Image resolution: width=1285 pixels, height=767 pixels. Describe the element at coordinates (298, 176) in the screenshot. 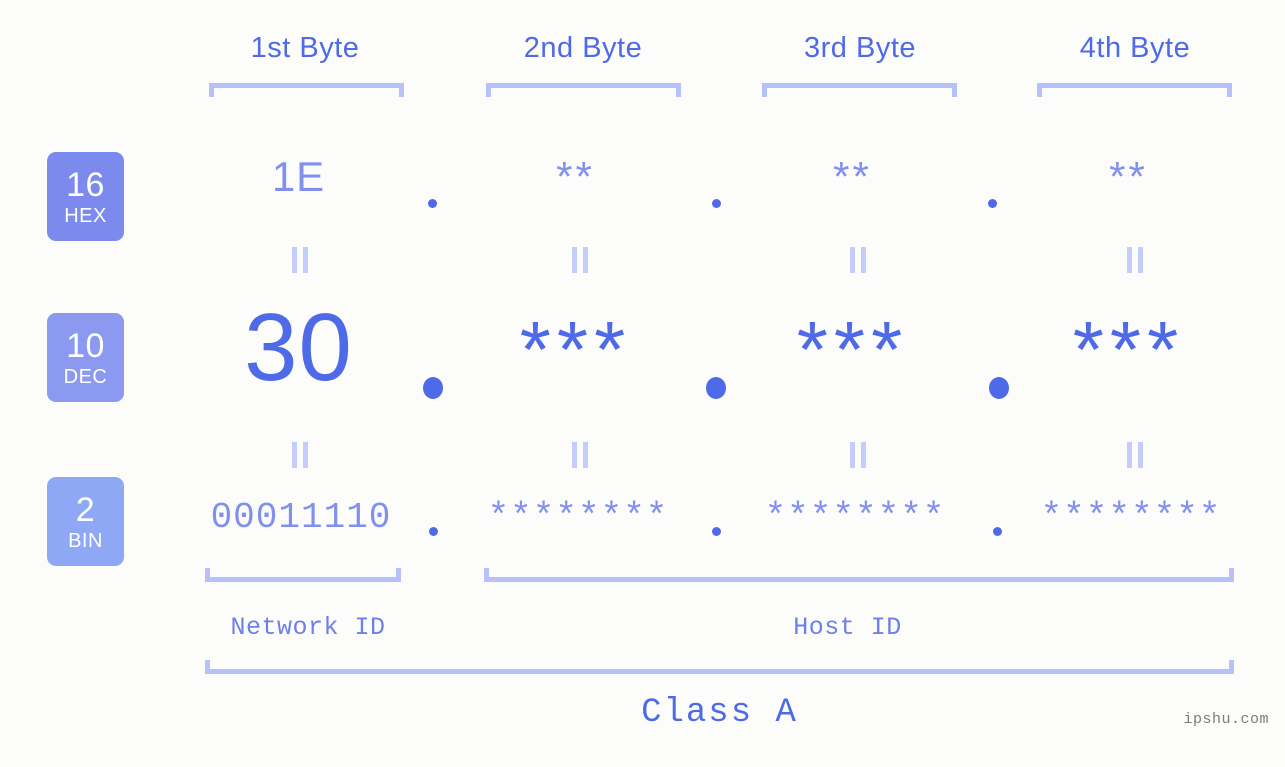

I see `hex-byte-value-1: 1E` at that location.